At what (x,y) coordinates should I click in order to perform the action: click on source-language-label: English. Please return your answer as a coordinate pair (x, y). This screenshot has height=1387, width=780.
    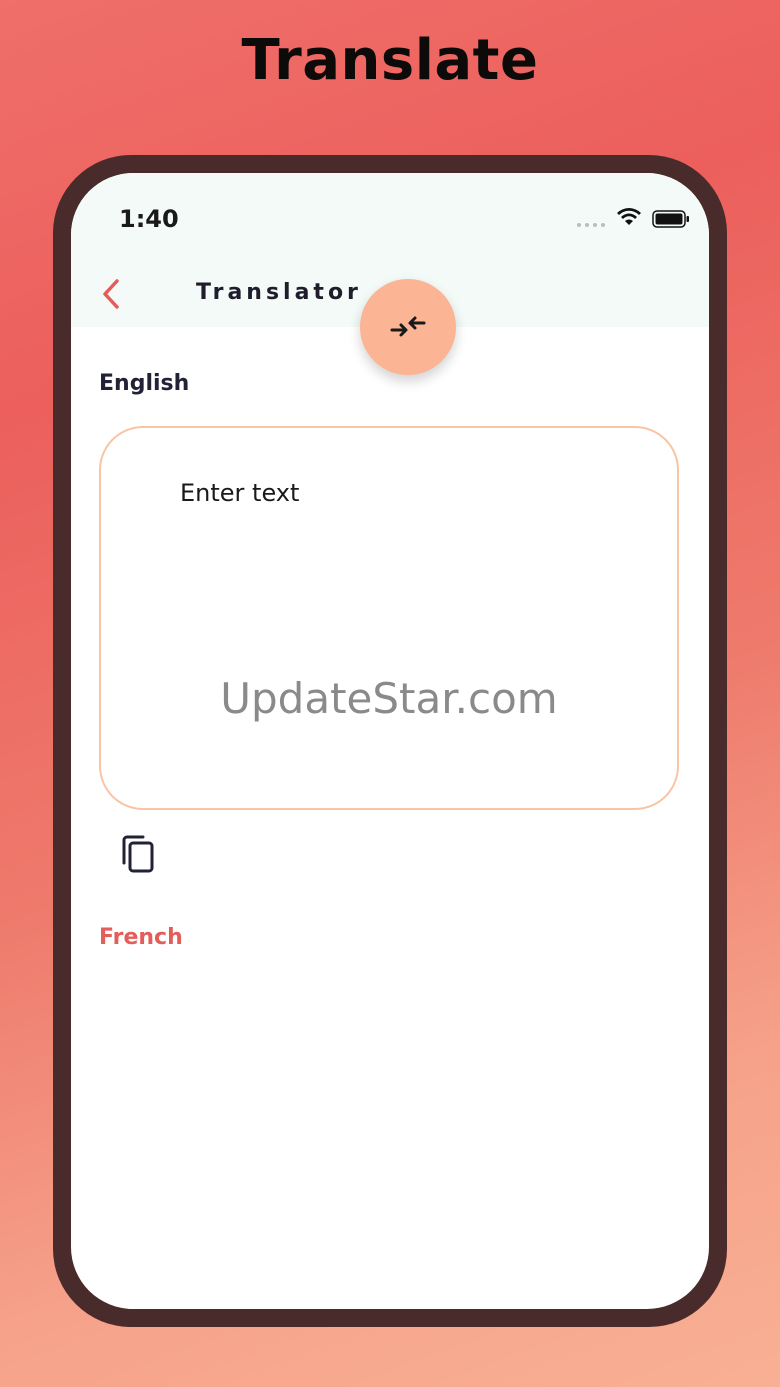
    Looking at the image, I should click on (144, 383).